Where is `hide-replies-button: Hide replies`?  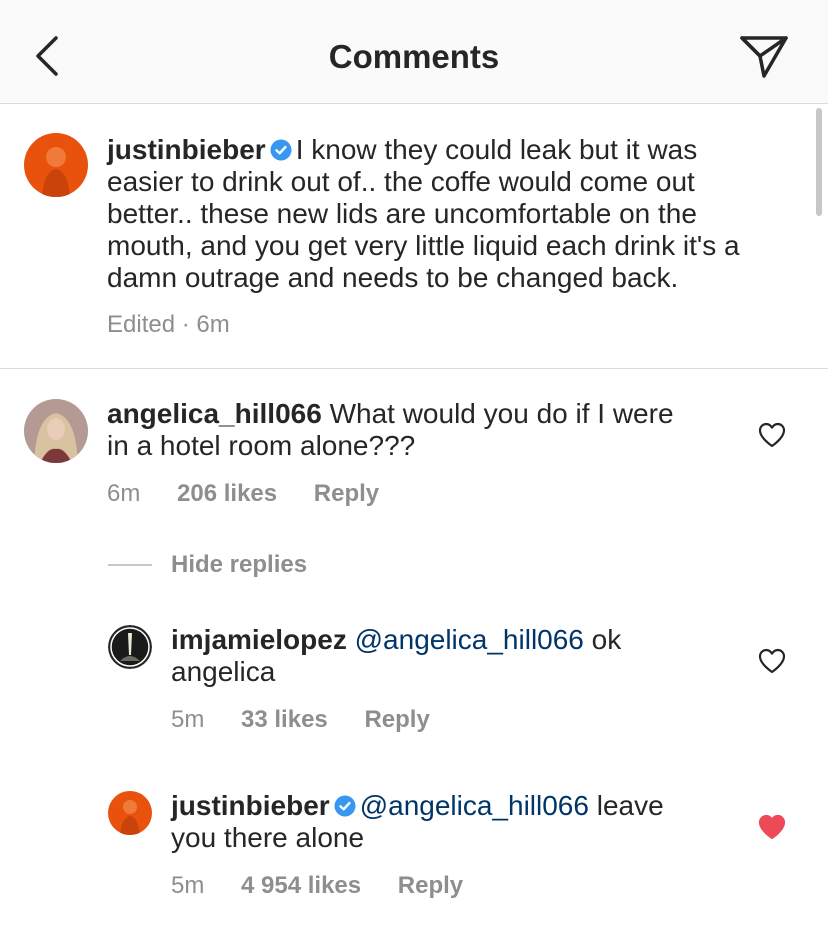
hide-replies-button: Hide replies is located at coordinates (239, 565).